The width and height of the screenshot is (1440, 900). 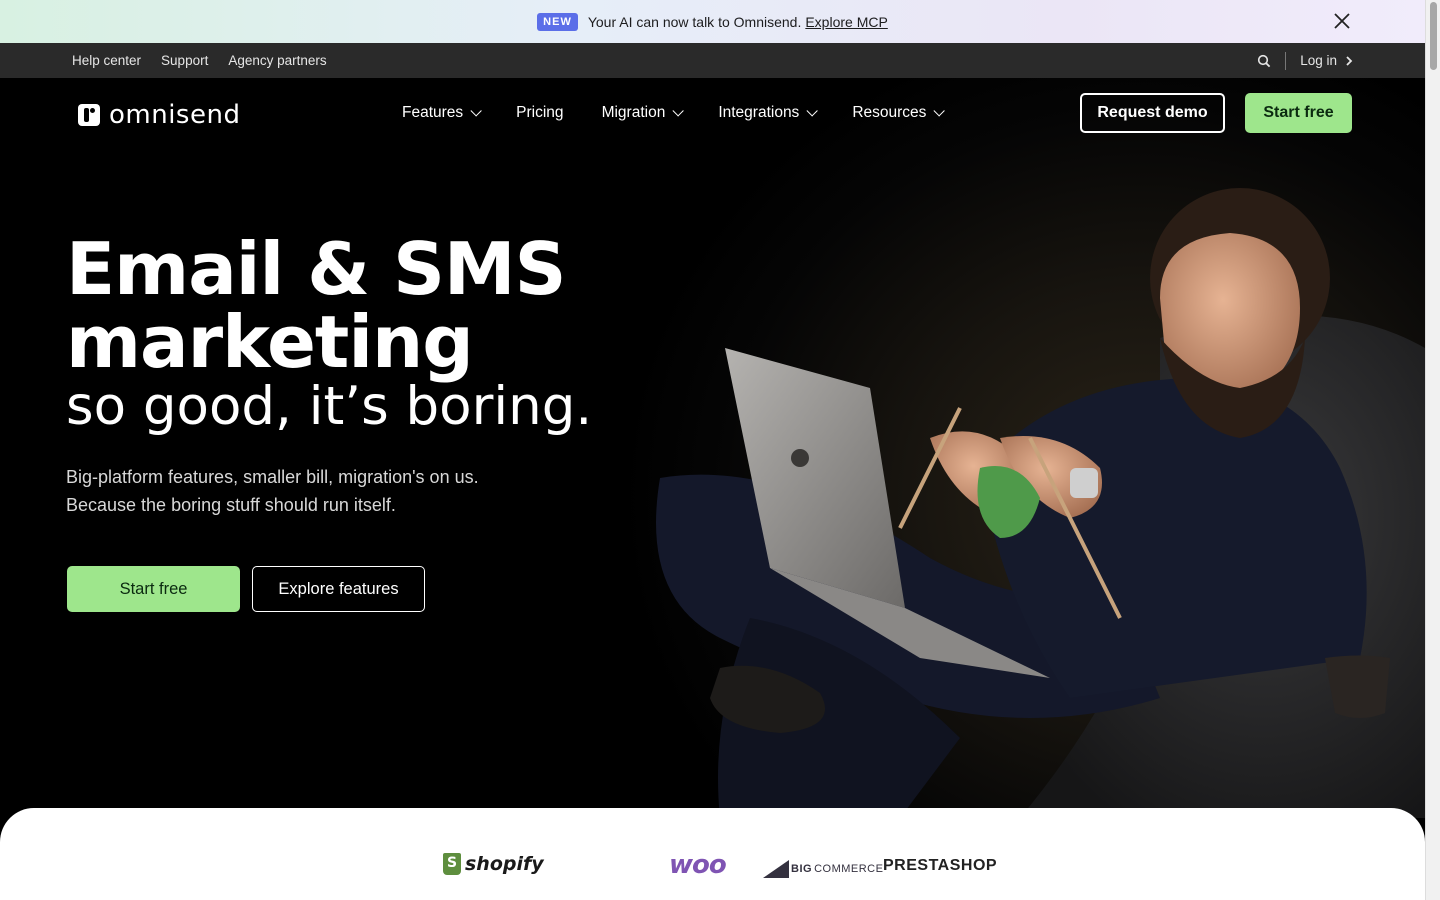 I want to click on help-center-link: Help center, so click(x=106, y=60).